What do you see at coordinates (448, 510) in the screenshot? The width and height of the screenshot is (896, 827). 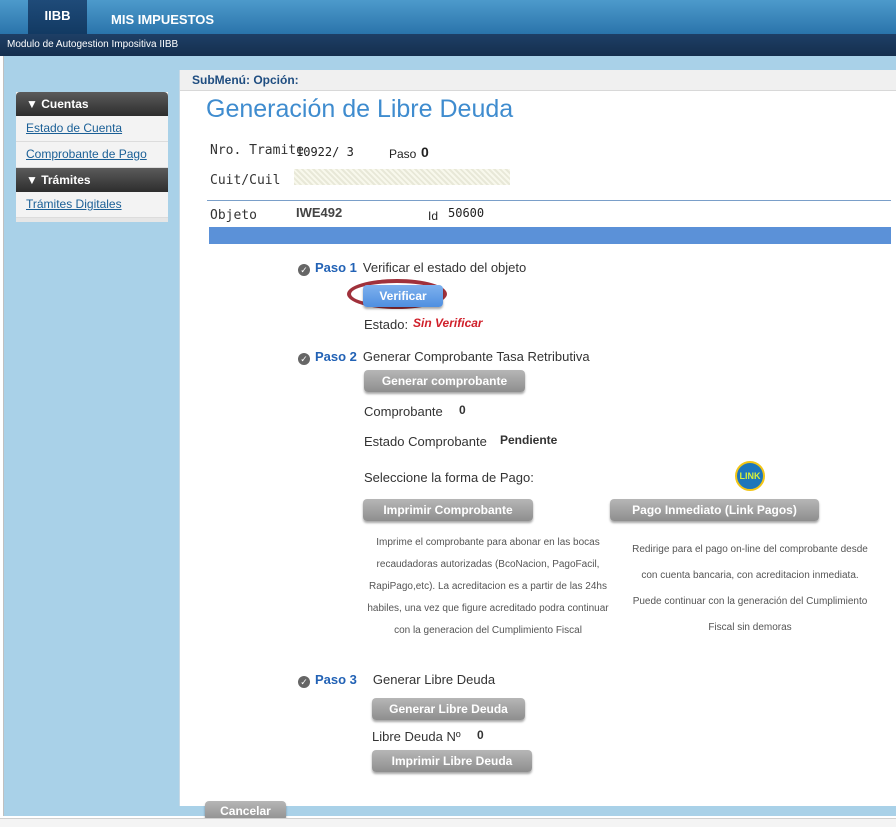 I see `imprimir-comprobante-button: Imprimir Comprobante` at bounding box center [448, 510].